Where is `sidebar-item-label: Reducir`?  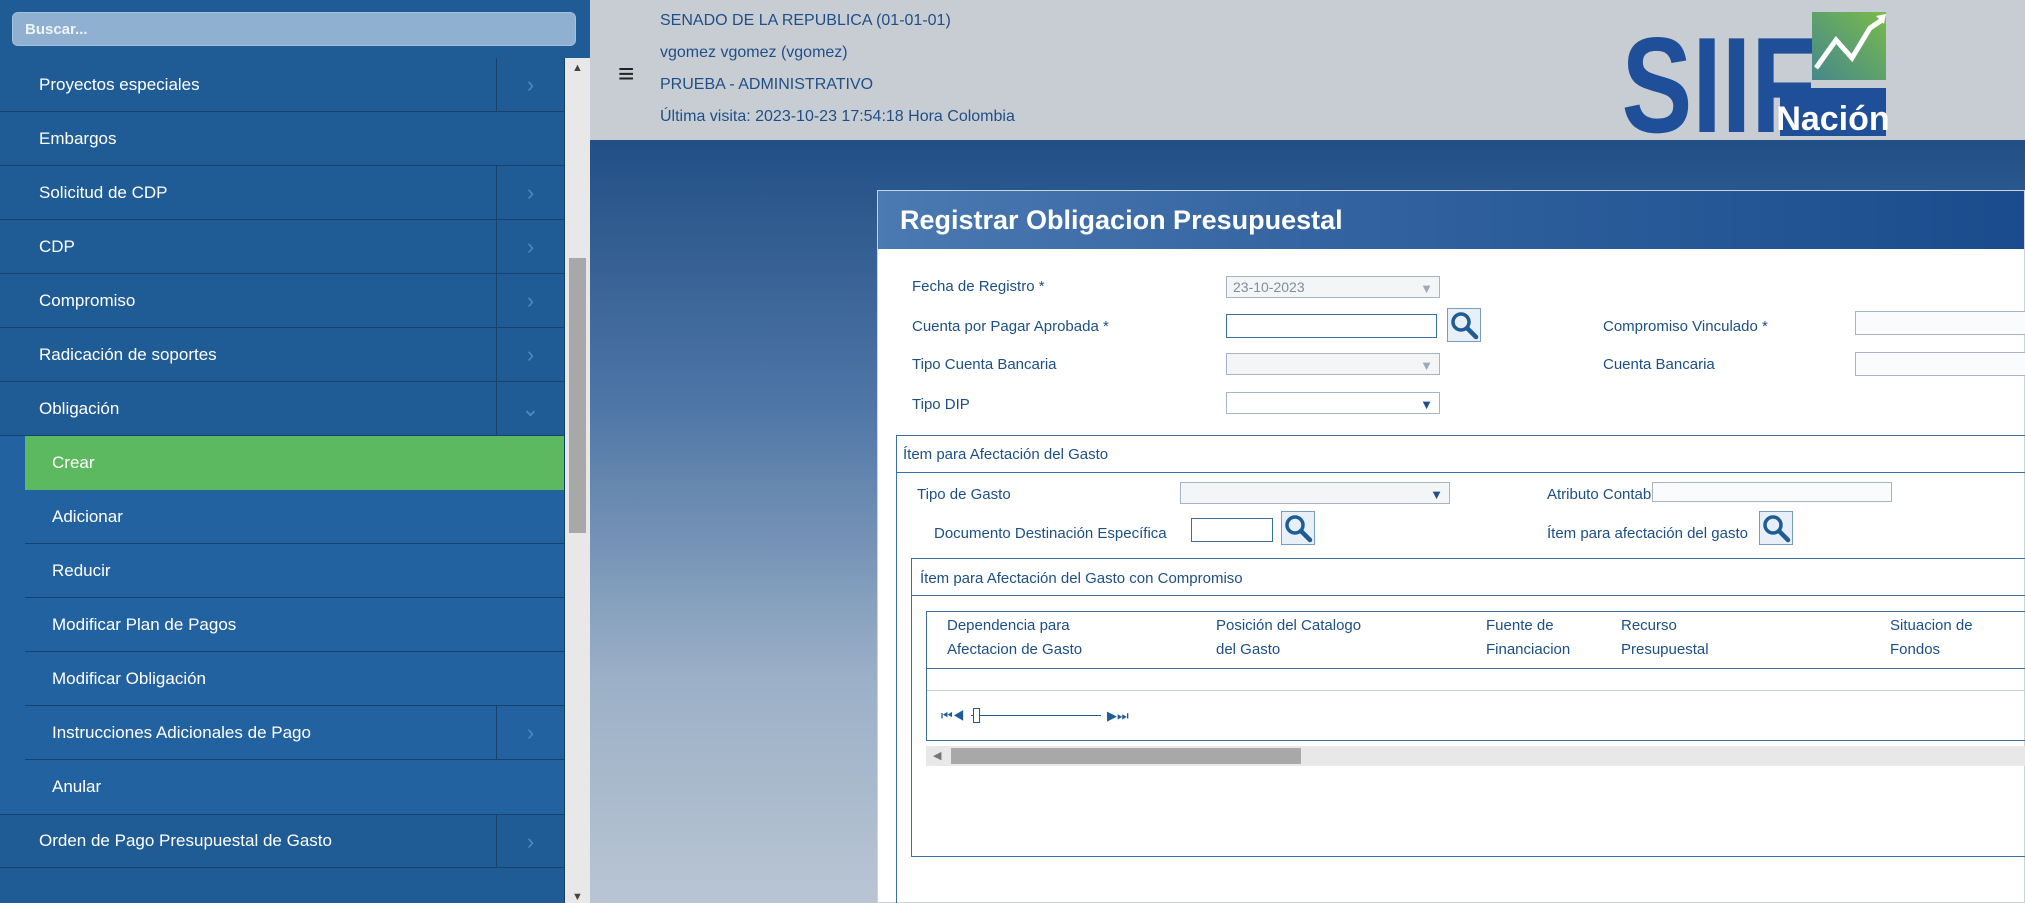 sidebar-item-label: Reducir is located at coordinates (81, 570).